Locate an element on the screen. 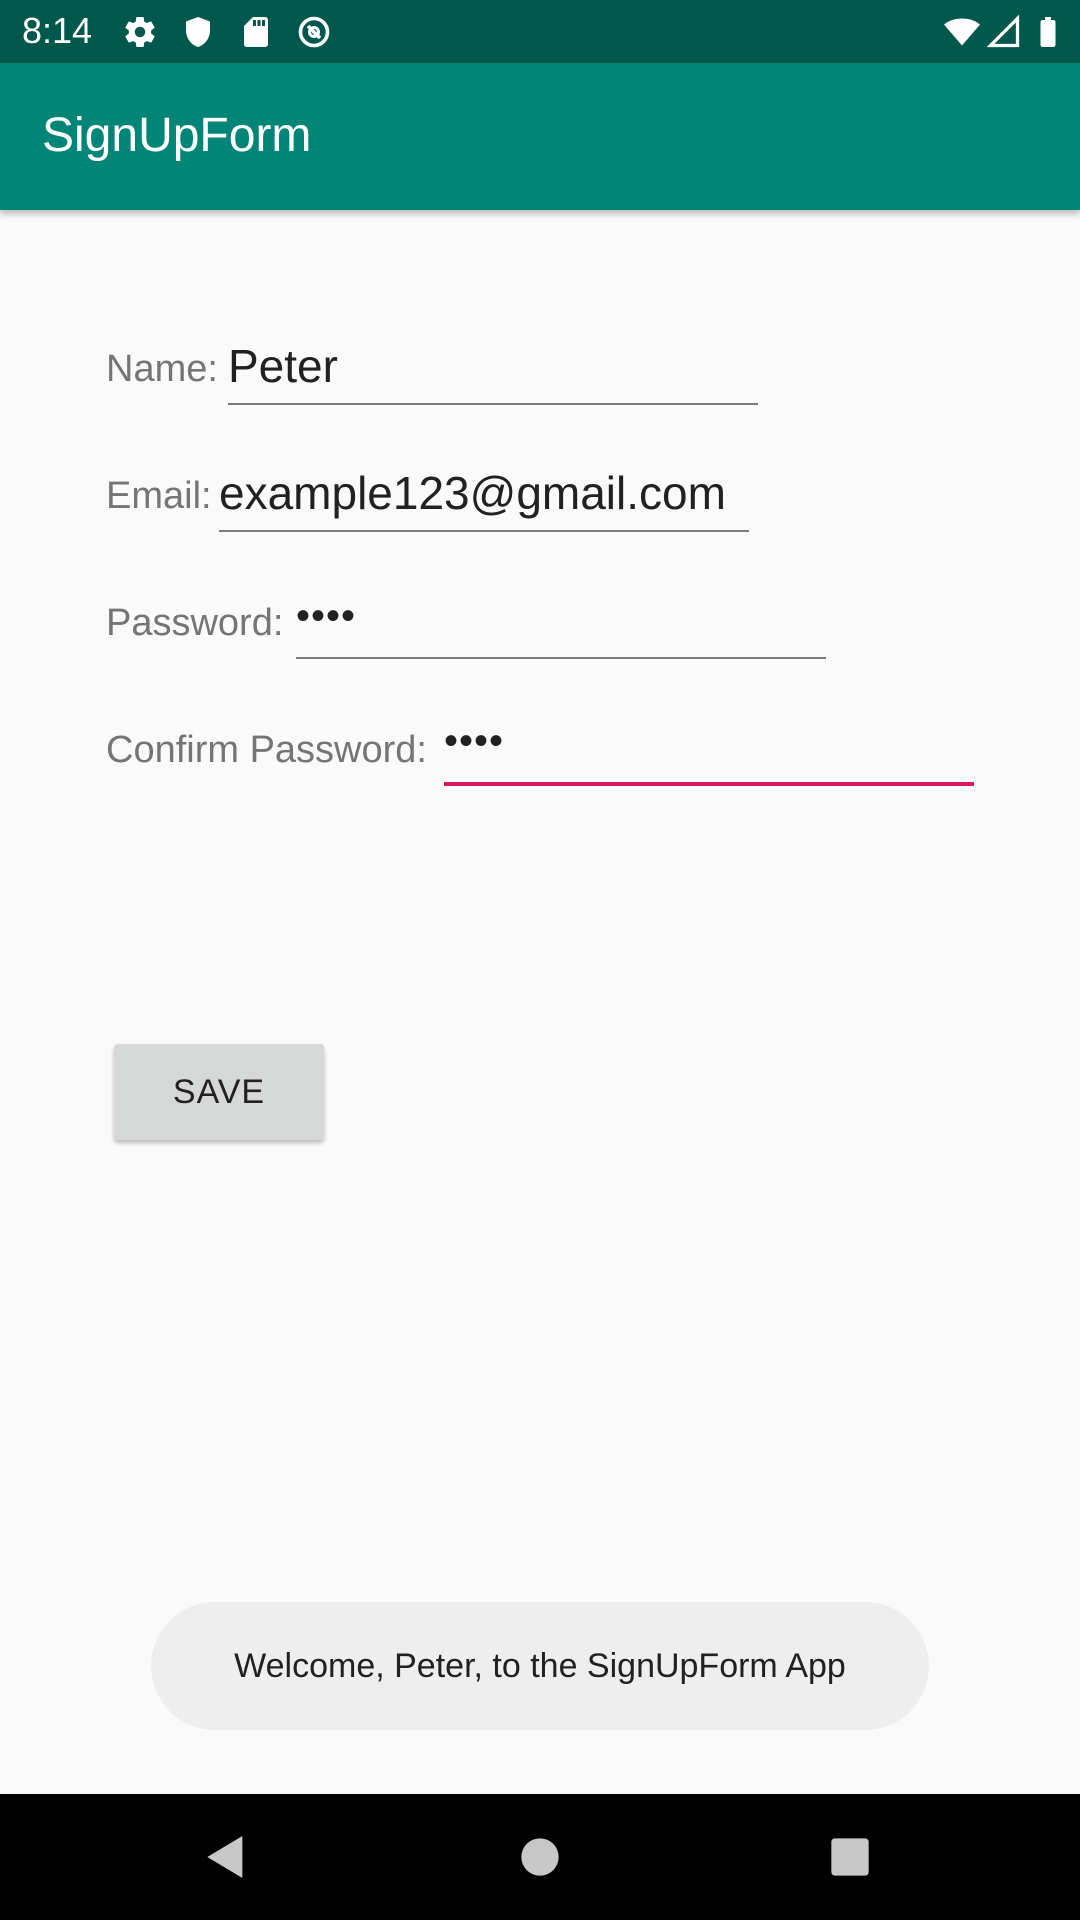  confirm-password-label: Confirm Password: is located at coordinates (266, 750).